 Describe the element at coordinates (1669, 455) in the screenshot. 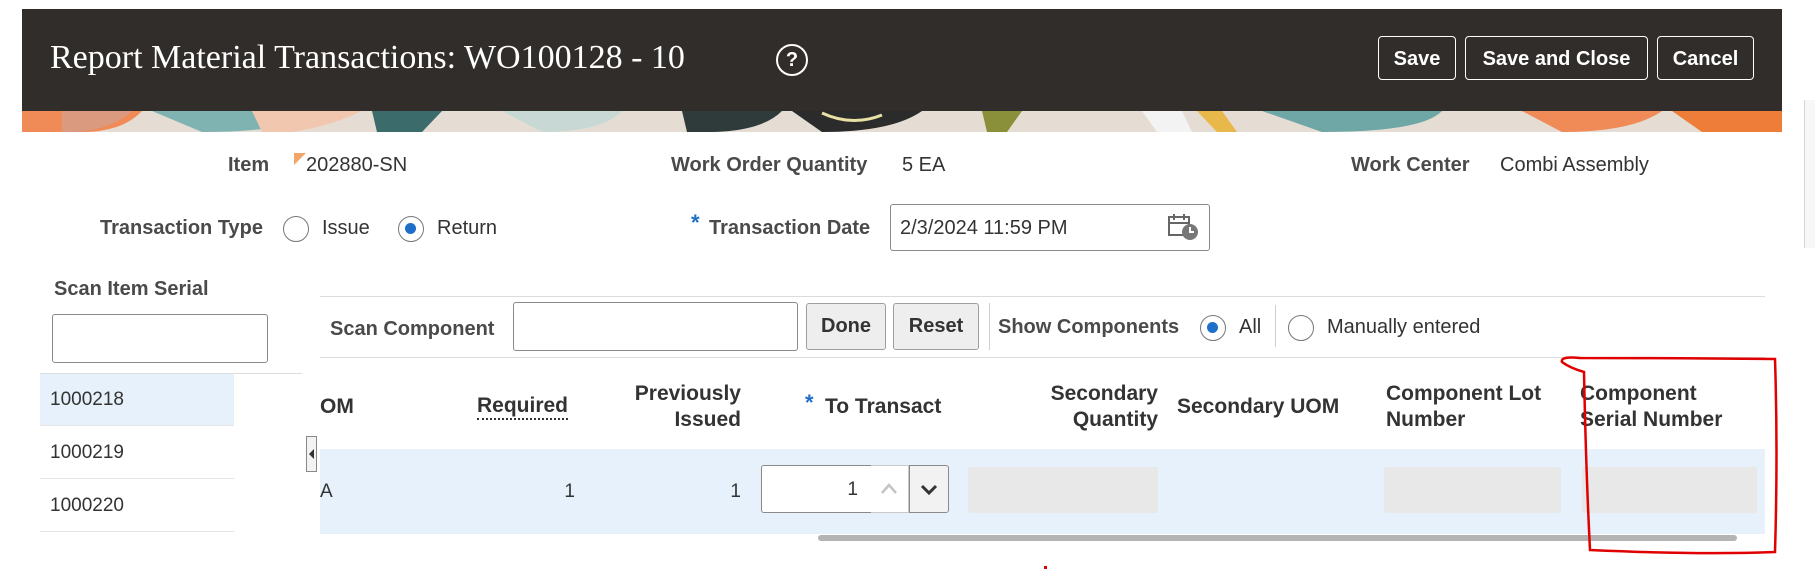

I see `highlight-annotation` at that location.